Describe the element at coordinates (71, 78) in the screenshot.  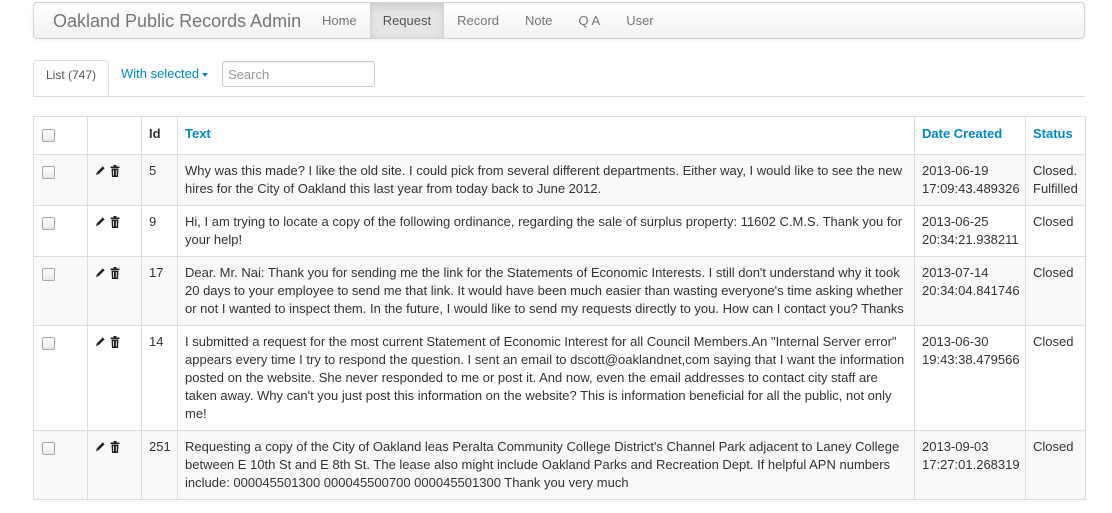
I see `tab-list: List (747)` at that location.